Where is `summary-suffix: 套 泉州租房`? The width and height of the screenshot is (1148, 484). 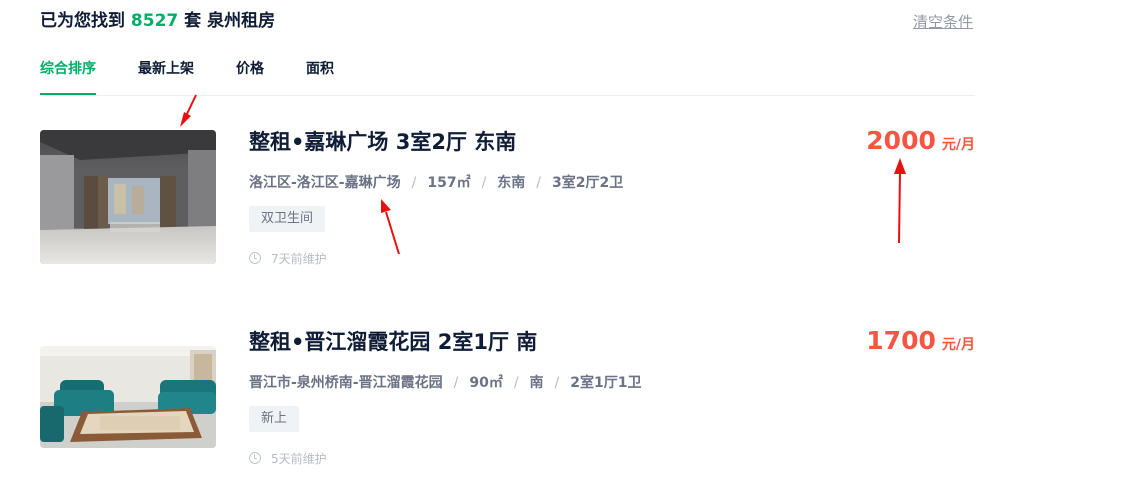
summary-suffix: 套 泉州租房 is located at coordinates (230, 21).